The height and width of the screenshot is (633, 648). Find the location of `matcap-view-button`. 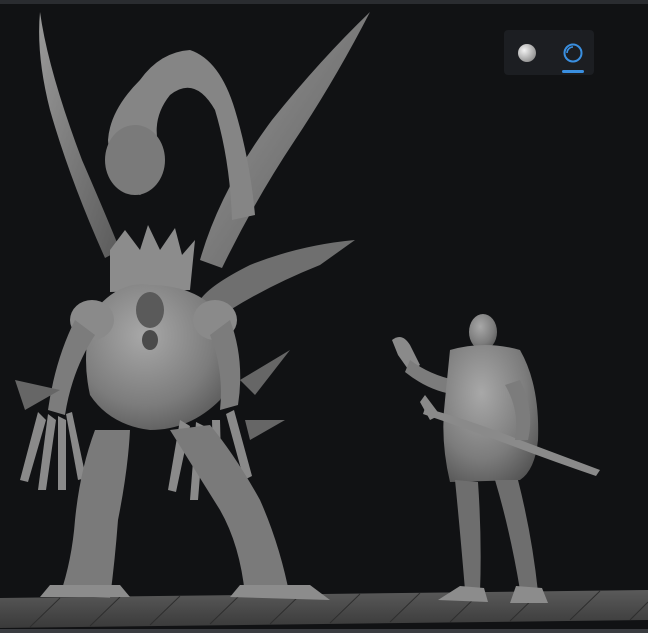

matcap-view-button is located at coordinates (572, 52).